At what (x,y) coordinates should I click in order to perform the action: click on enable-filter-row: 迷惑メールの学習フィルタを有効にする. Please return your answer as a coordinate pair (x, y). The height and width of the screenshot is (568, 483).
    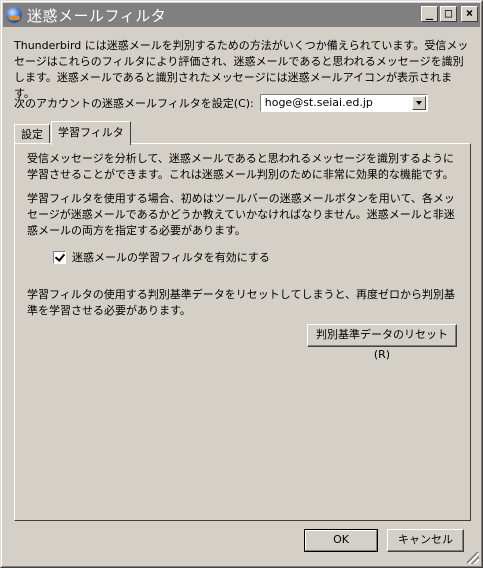
    Looking at the image, I should click on (161, 257).